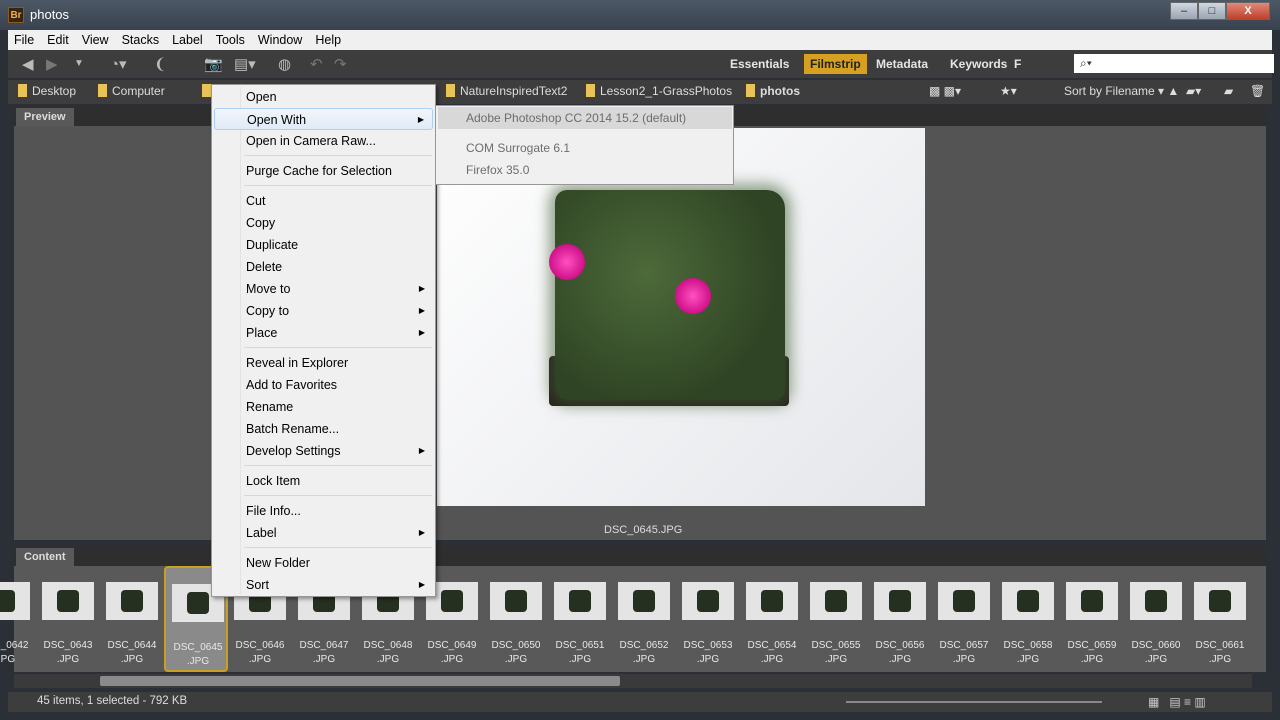 This screenshot has height=720, width=1280. What do you see at coordinates (68, 619) in the screenshot?
I see `thumbnail: DSC_0643 .JPG` at bounding box center [68, 619].